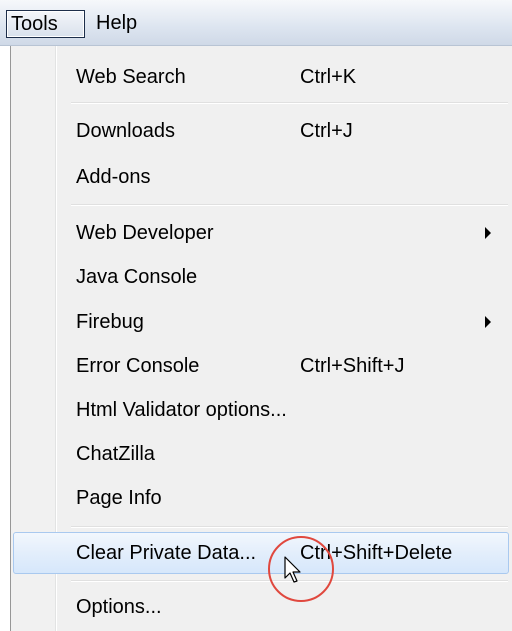  What do you see at coordinates (261, 277) in the screenshot?
I see `menu-item-java-console: Java Console` at bounding box center [261, 277].